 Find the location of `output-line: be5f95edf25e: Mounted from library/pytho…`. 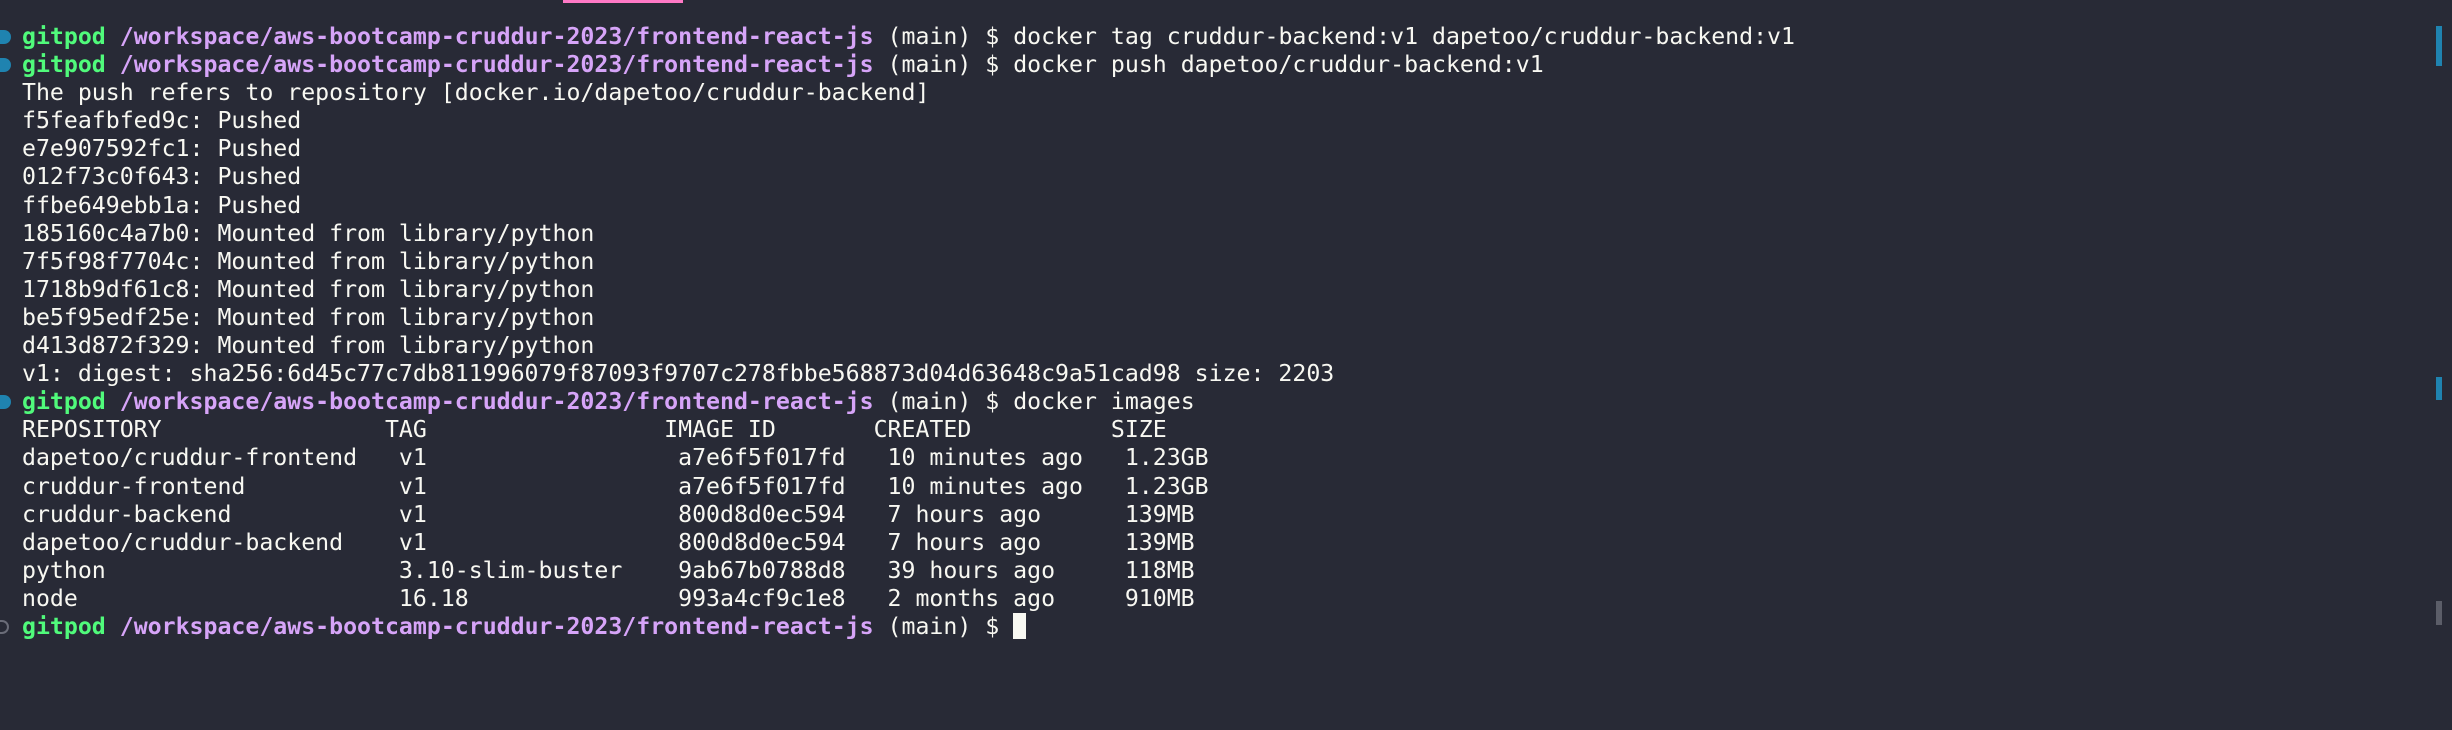

output-line: be5f95edf25e: Mounted from library/pytho… is located at coordinates (308, 317).